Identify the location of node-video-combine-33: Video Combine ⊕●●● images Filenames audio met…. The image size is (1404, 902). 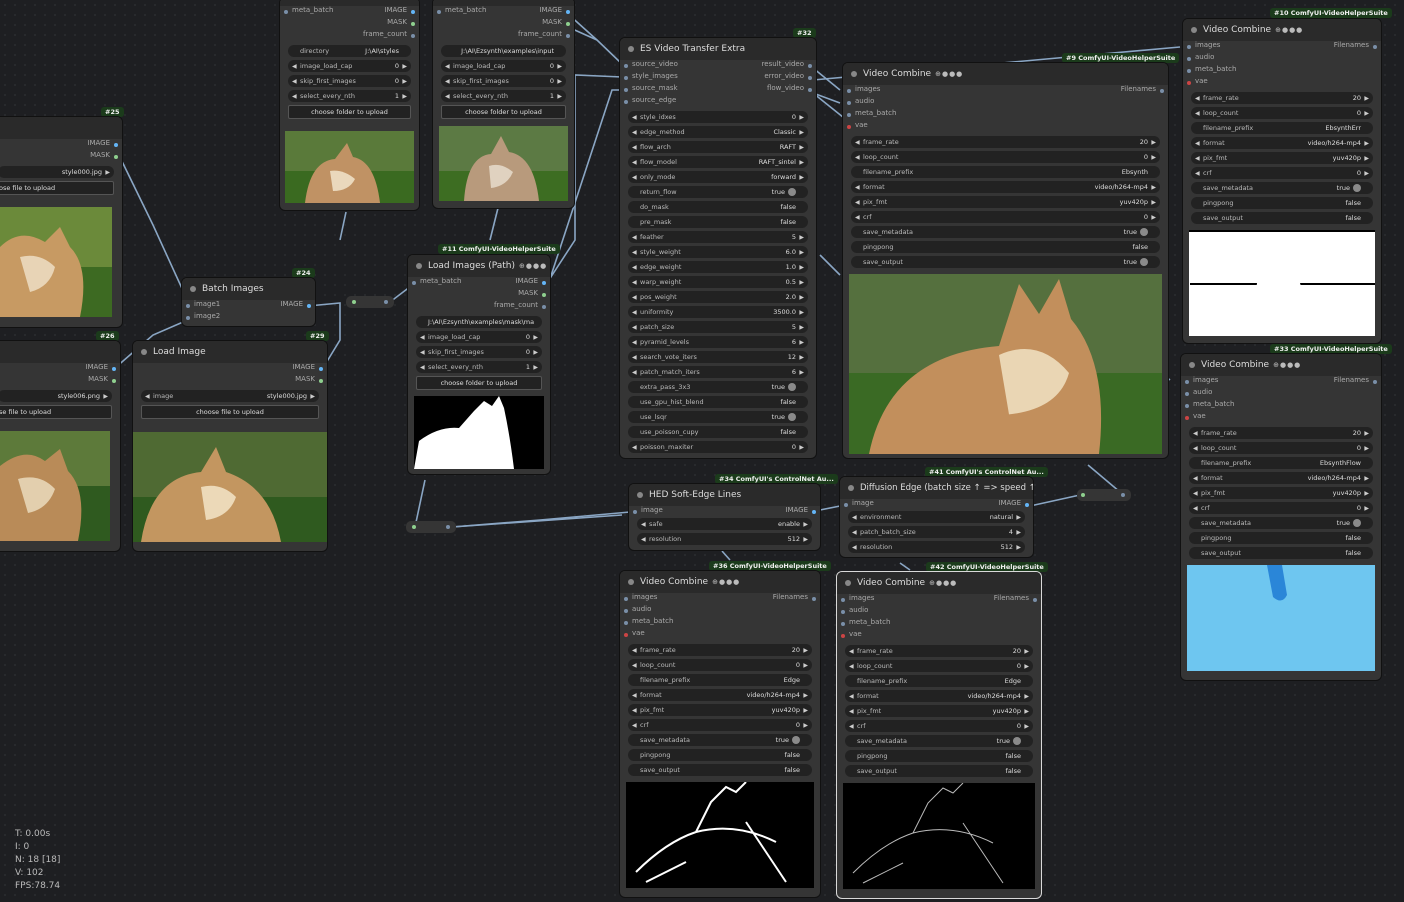
(1281, 517).